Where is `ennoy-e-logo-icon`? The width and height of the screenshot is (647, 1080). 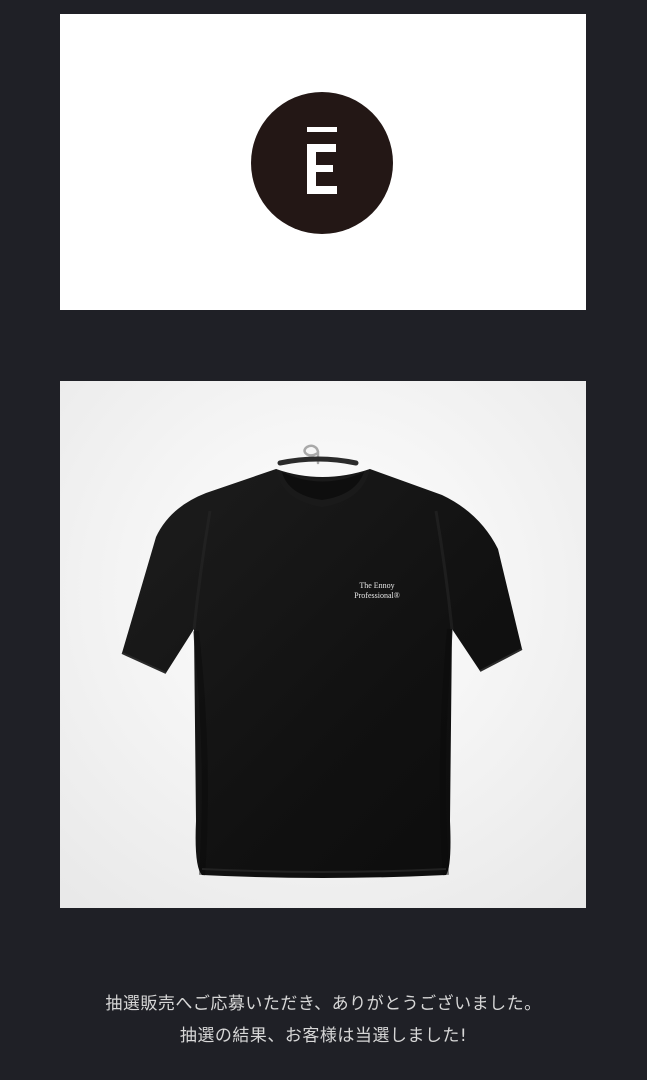
ennoy-e-logo-icon is located at coordinates (322, 160).